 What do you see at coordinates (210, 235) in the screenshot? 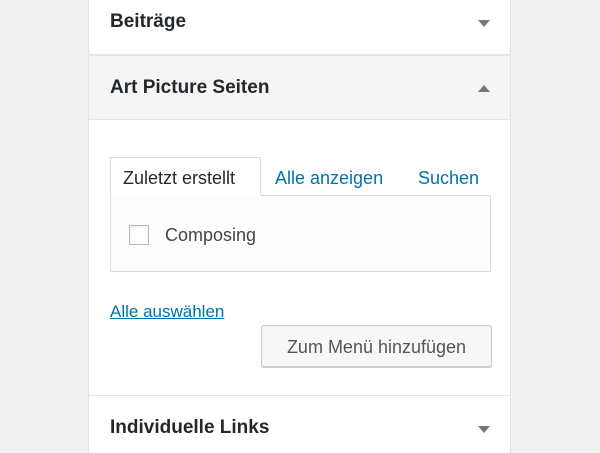
I see `checkbox-label-composing: Composing` at bounding box center [210, 235].